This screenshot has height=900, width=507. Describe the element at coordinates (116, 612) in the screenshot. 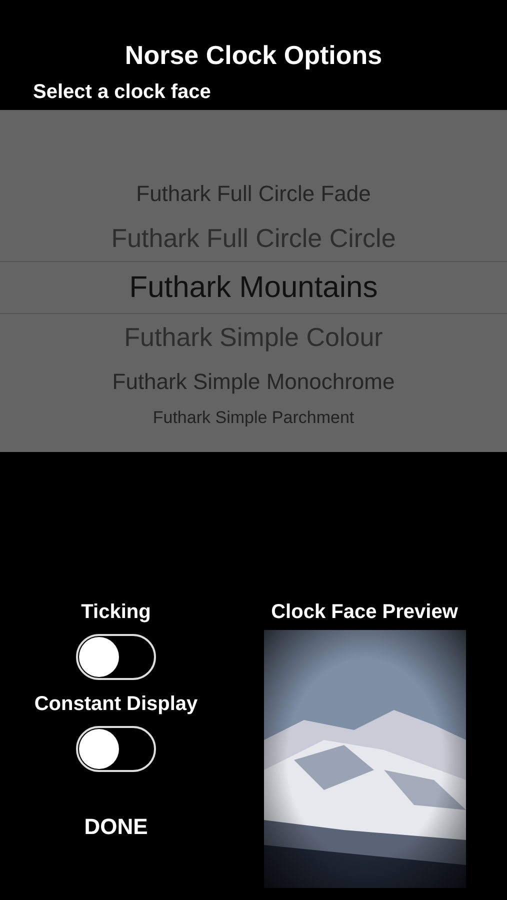

I see `toggle-label: Ticking` at that location.